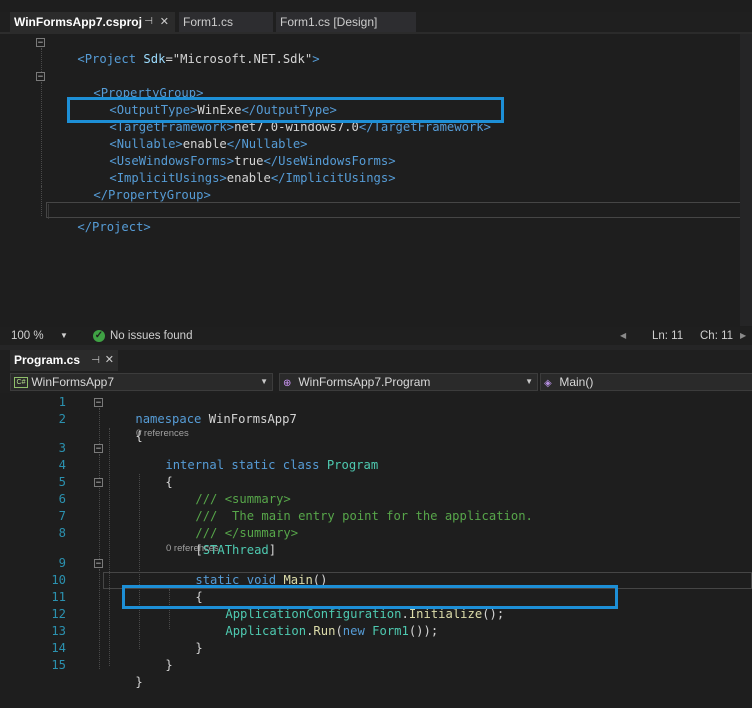 The image size is (752, 708). What do you see at coordinates (376, 336) in the screenshot?
I see `editor-status-bar: 100 % ▼ ✓ No issues found ◀ Ln: 11 Ch` at bounding box center [376, 336].